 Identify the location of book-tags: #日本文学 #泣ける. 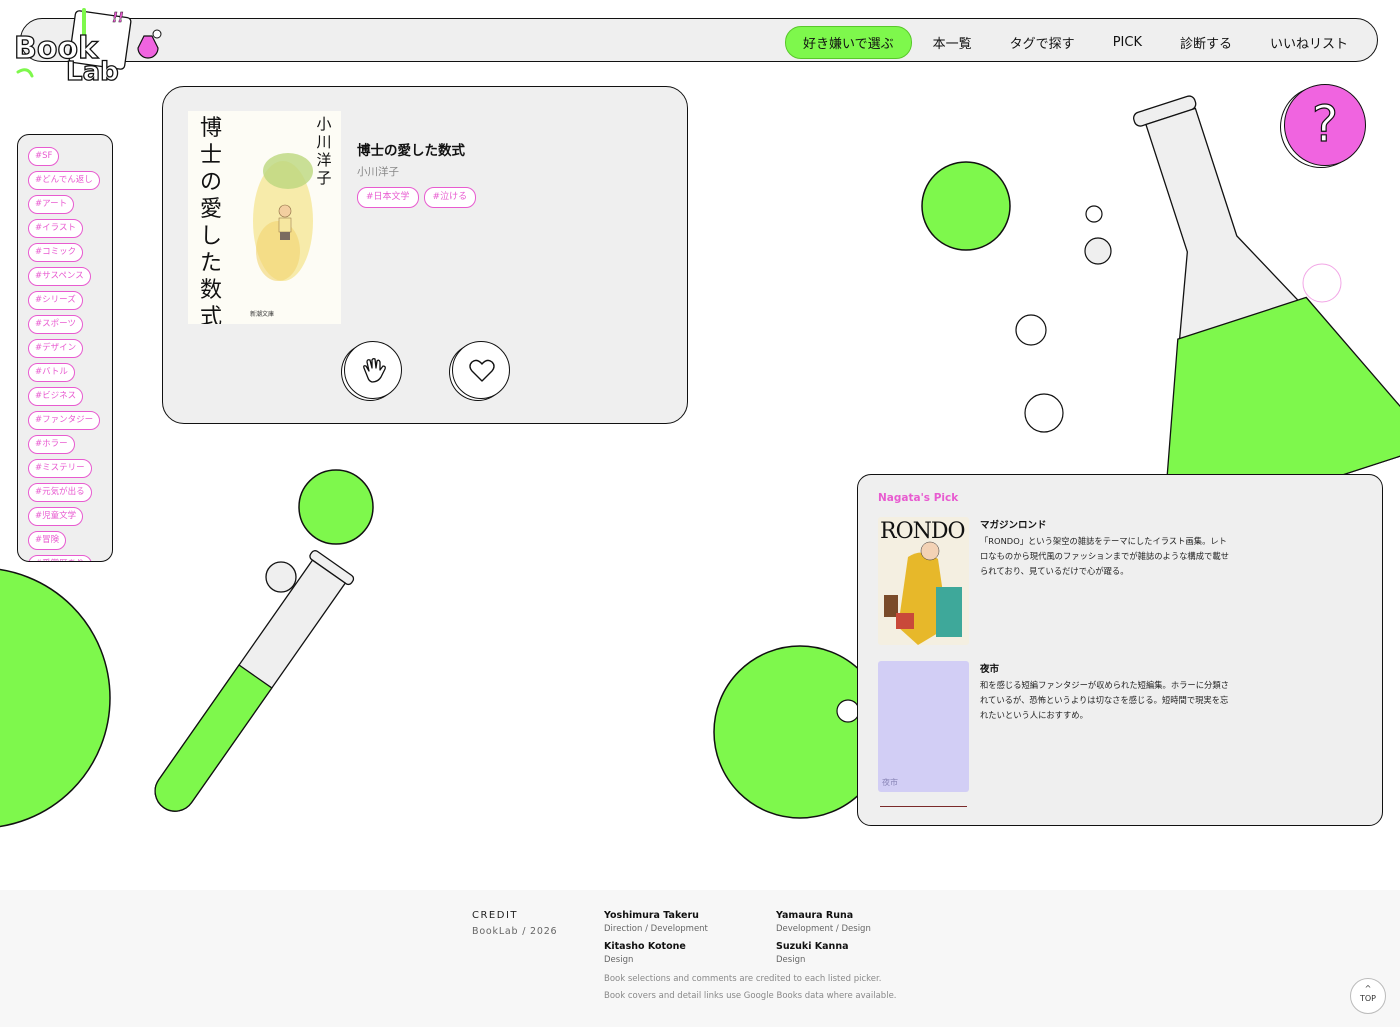
(417, 197).